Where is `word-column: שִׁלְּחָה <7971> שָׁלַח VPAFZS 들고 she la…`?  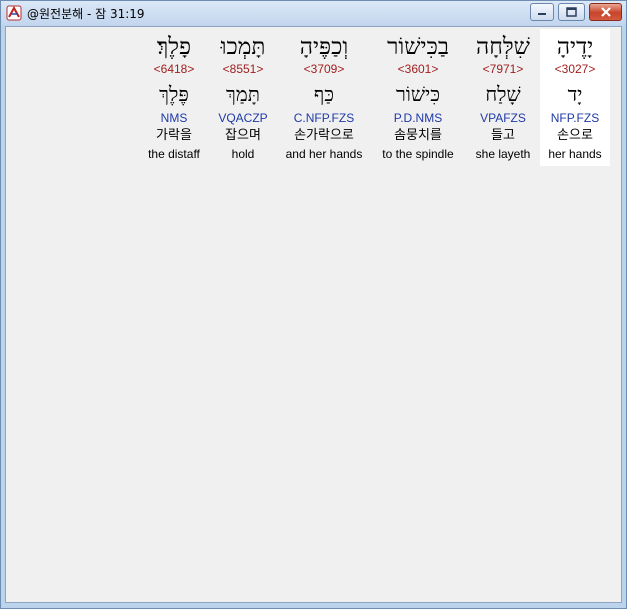 word-column: שִׁלְּחָה <7971> שָׁלַח VPAFZS 들고 she la… is located at coordinates (503, 97).